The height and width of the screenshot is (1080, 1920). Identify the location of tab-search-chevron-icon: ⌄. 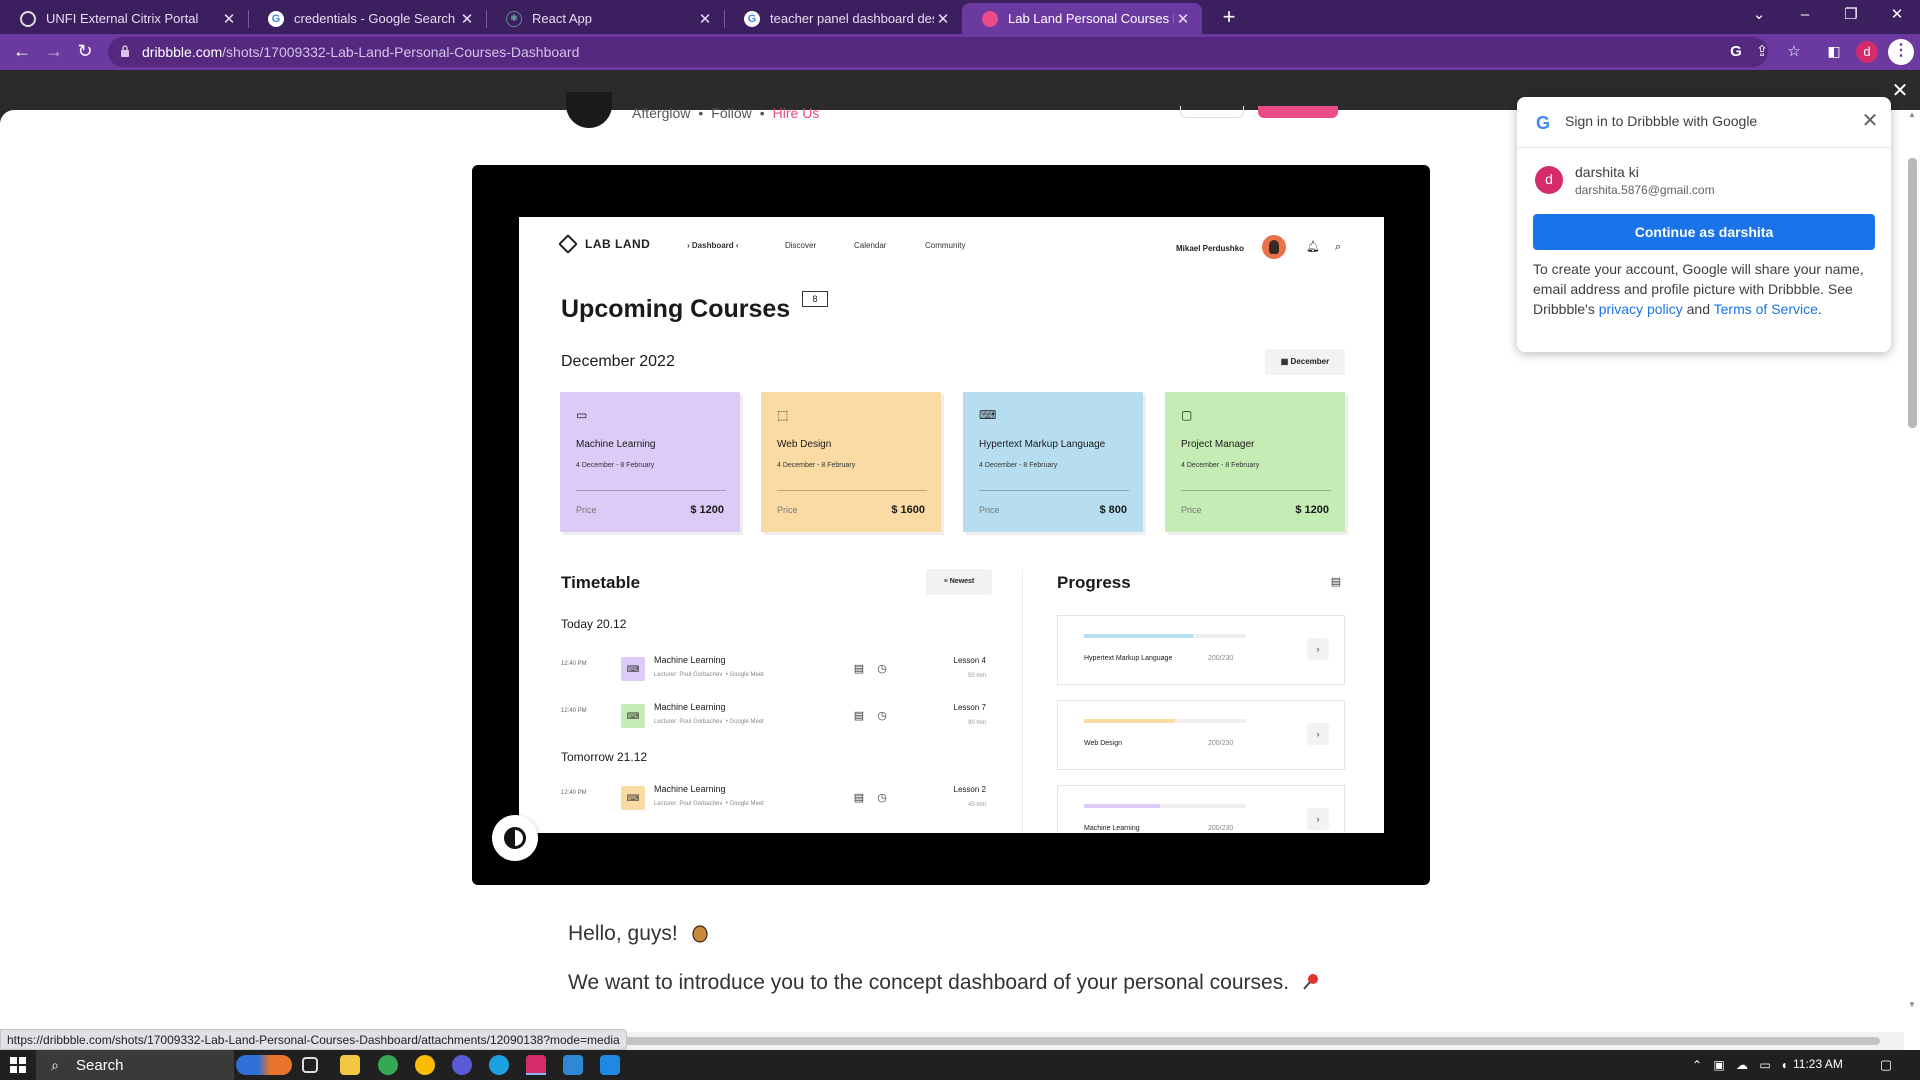
(1759, 16).